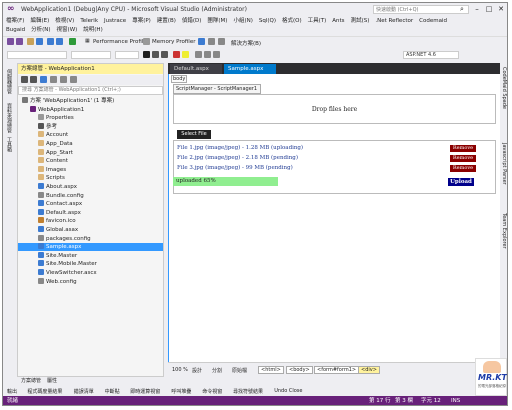 The height and width of the screenshot is (410, 512). What do you see at coordinates (421, 9) in the screenshot?
I see `quick-launch-input: 快速啟動 (Ctrl+Q)` at bounding box center [421, 9].